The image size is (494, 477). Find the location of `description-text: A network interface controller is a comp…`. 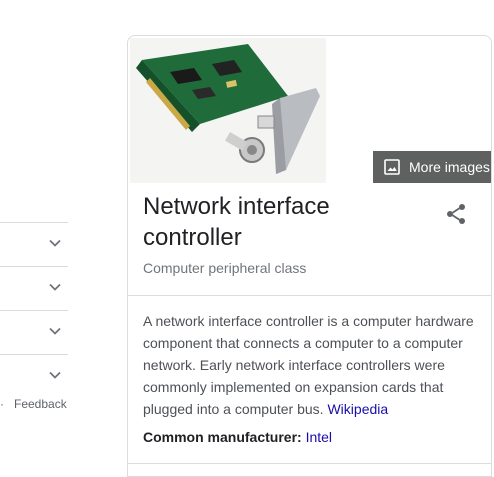

description-text: A network interface controller is a comp… is located at coordinates (308, 365).